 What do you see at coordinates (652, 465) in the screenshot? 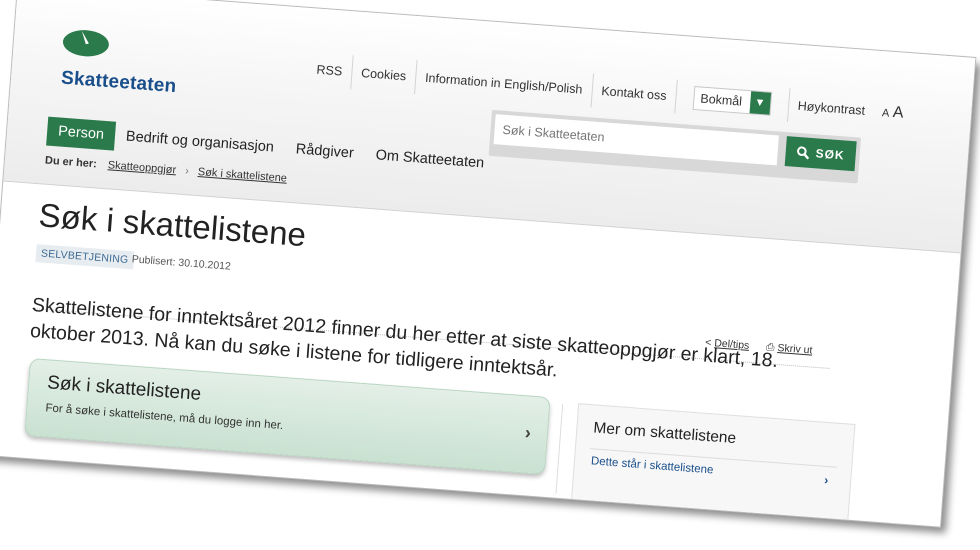
I see `related-link: Dette står i skattelistene` at bounding box center [652, 465].